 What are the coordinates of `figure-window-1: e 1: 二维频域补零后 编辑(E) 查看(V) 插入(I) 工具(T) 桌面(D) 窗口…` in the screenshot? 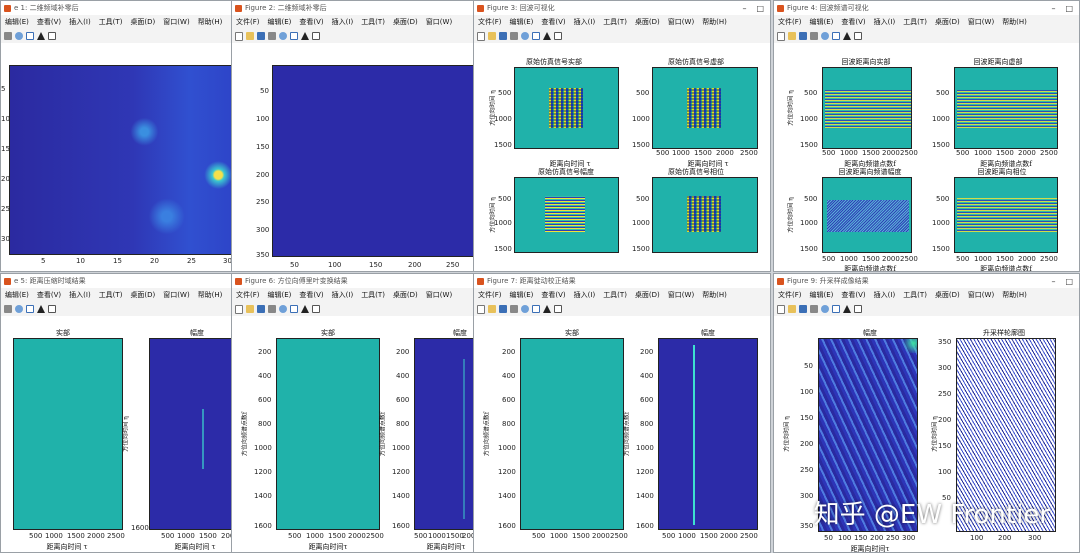 It's located at (118, 136).